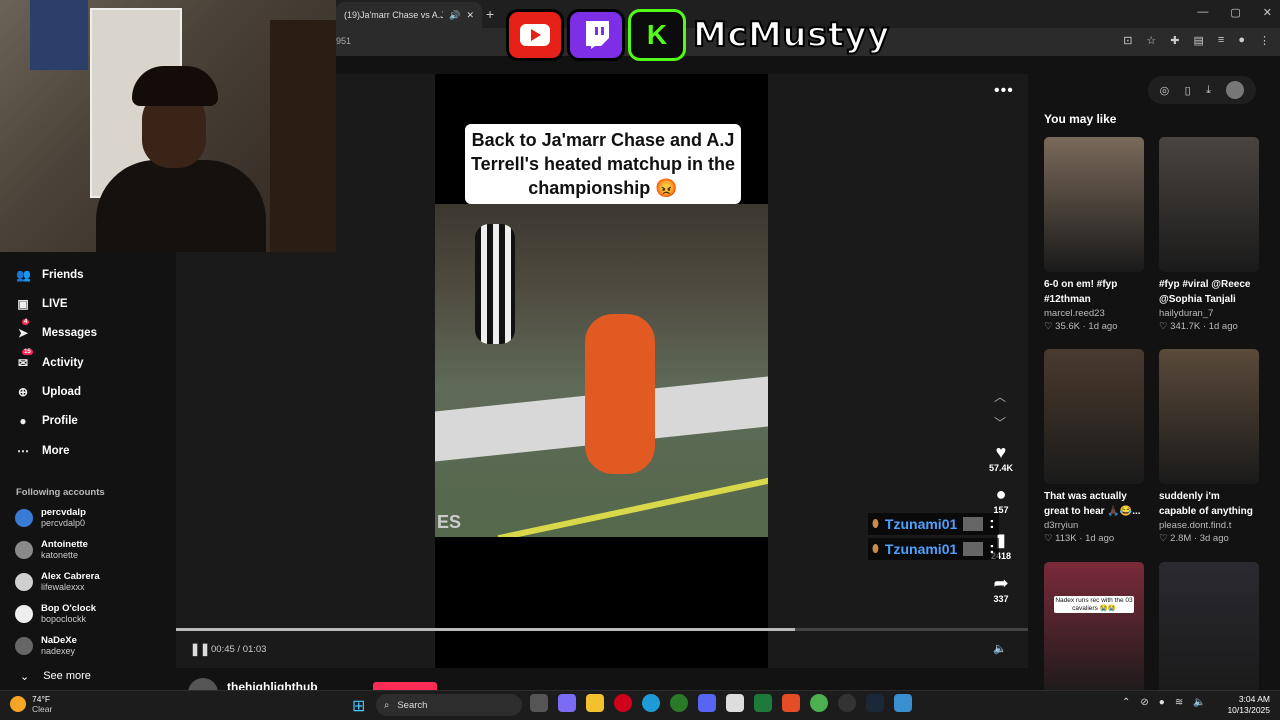 The image size is (1280, 720). What do you see at coordinates (1127, 40) in the screenshot?
I see `install-icon: ⊡` at bounding box center [1127, 40].